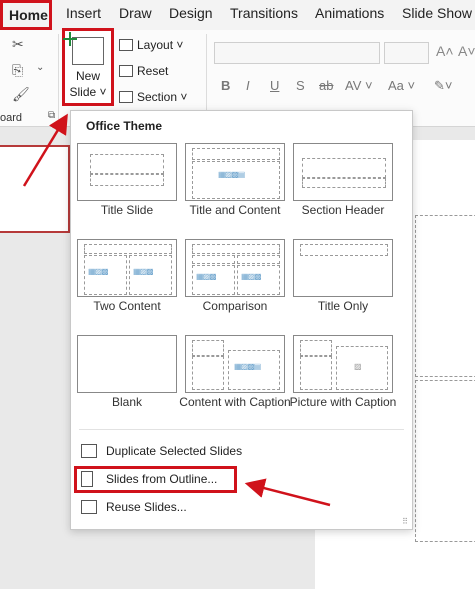  I want to click on layout-title-and-content: ▦▨▩▤ Title and Content, so click(235, 187).